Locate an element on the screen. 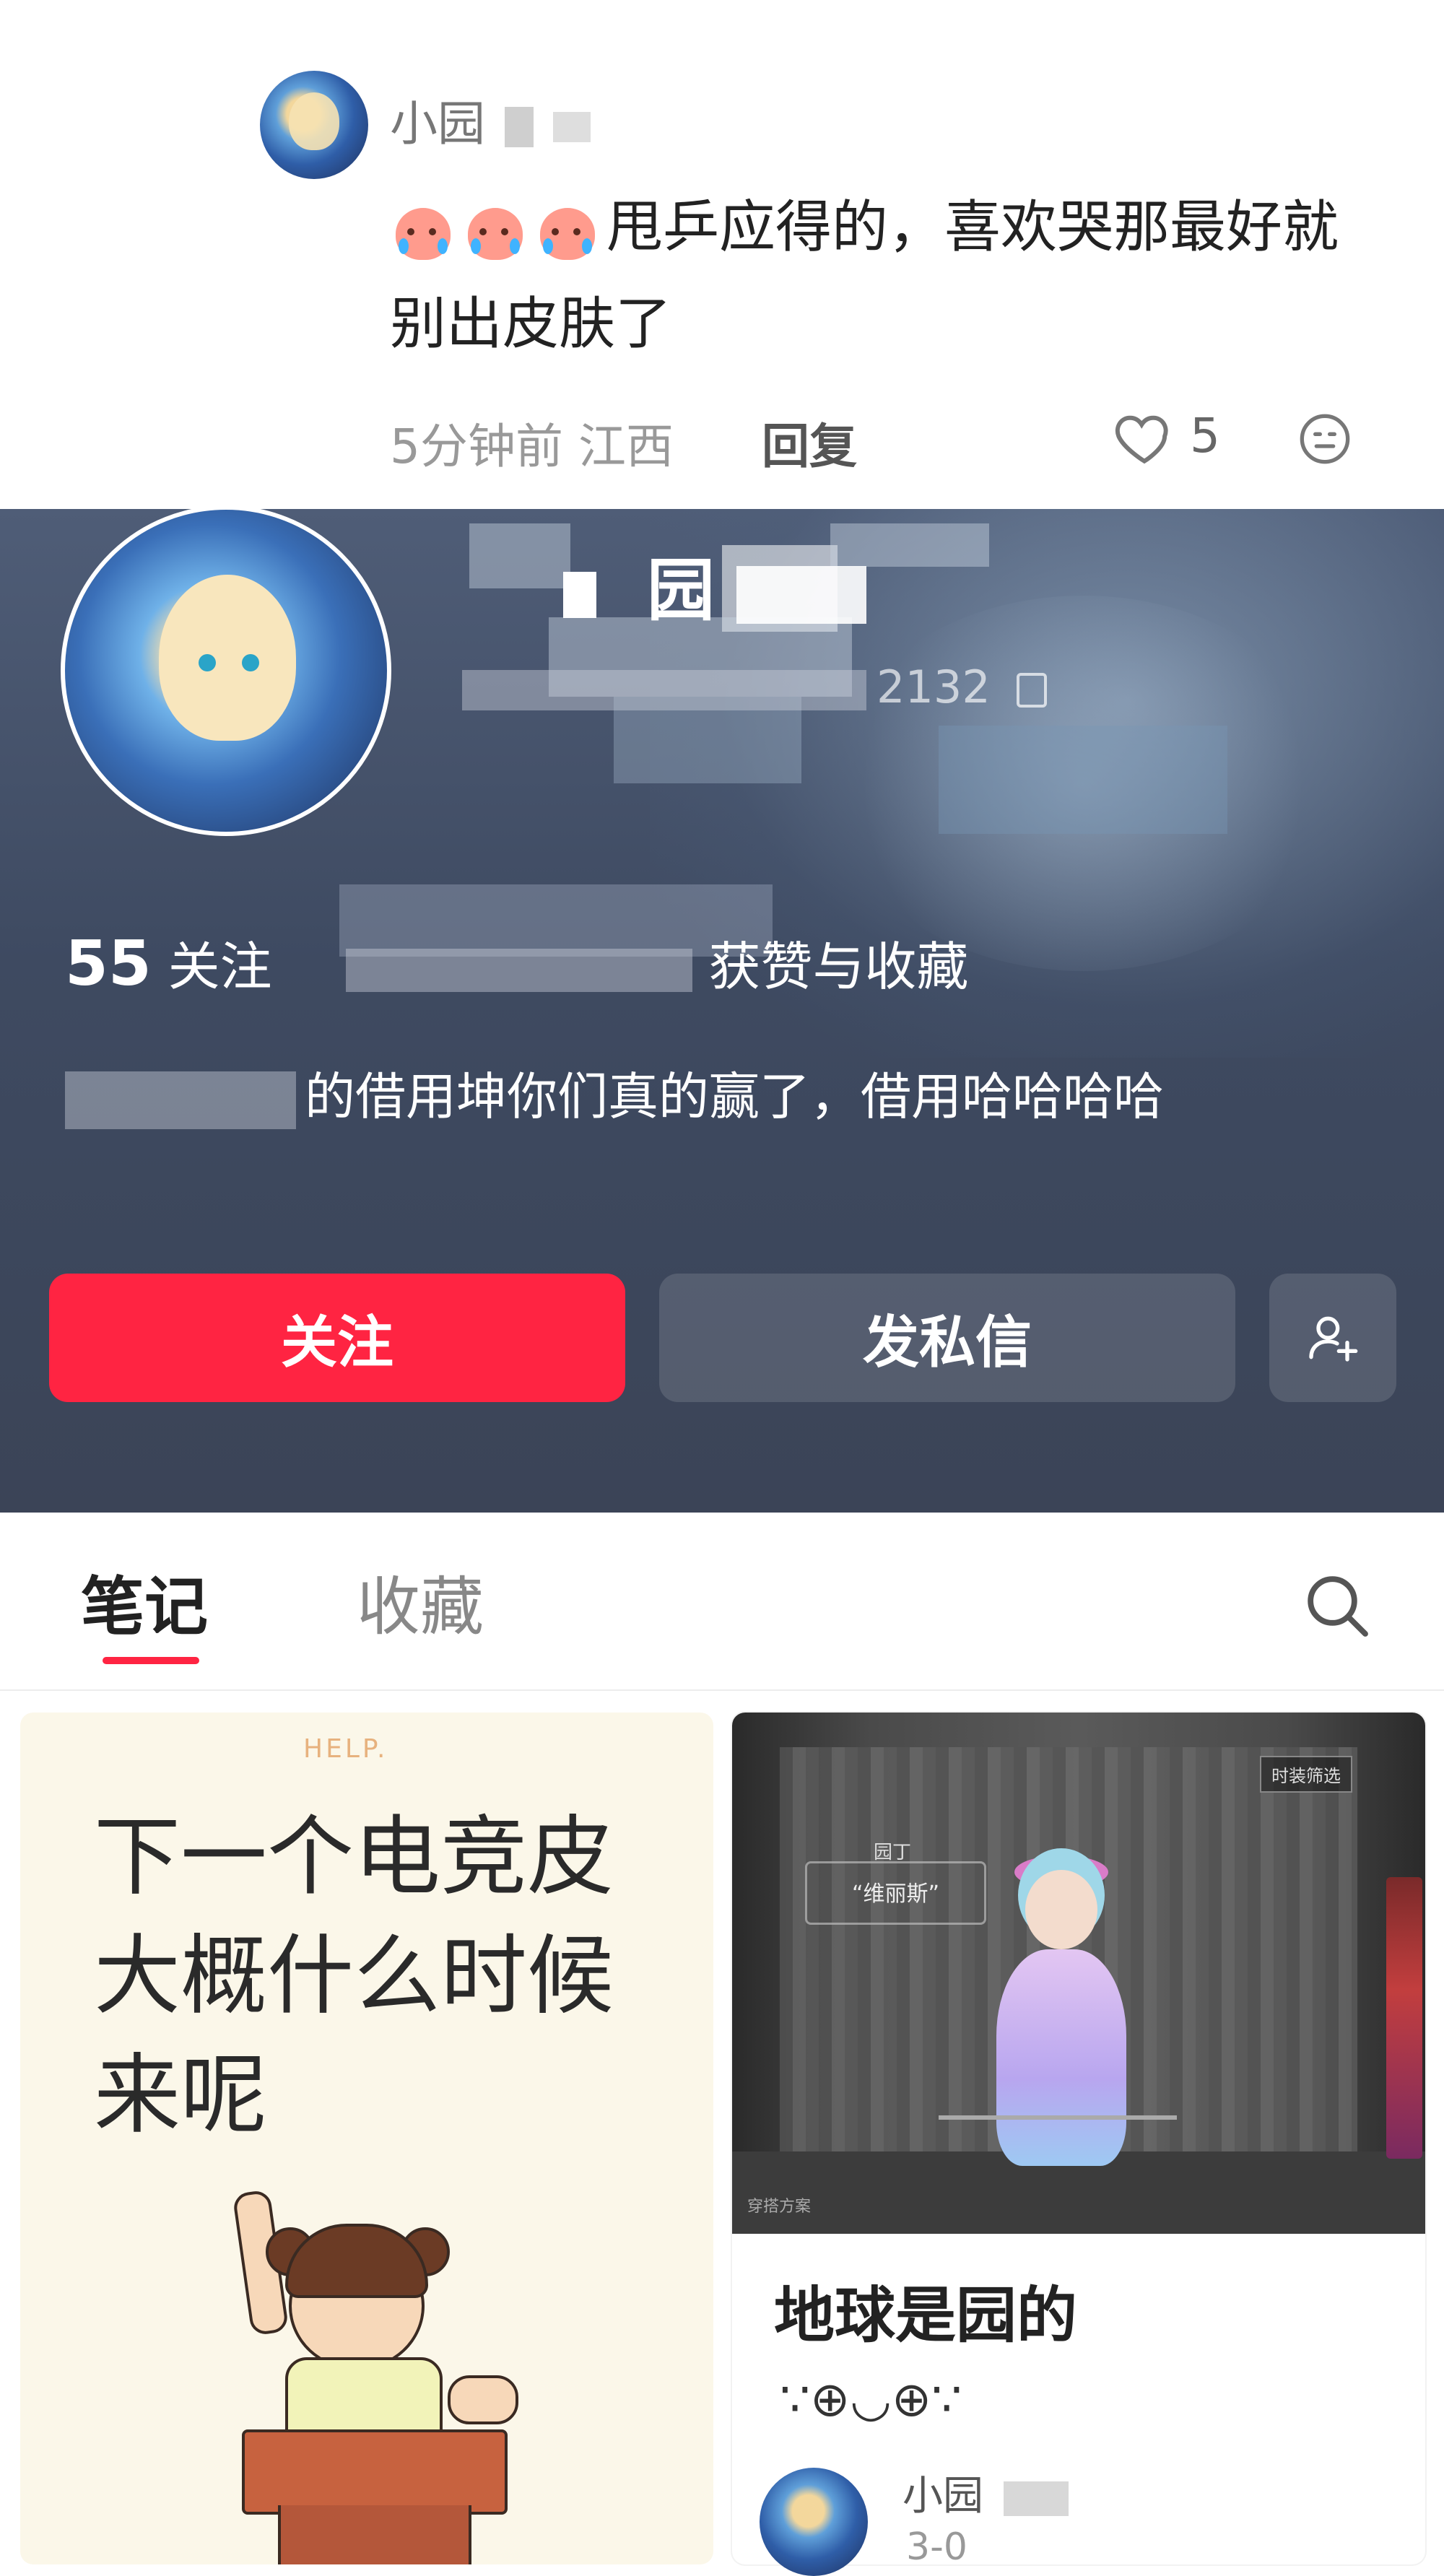 This screenshot has width=1444, height=2576. comment-avatar is located at coordinates (314, 125).